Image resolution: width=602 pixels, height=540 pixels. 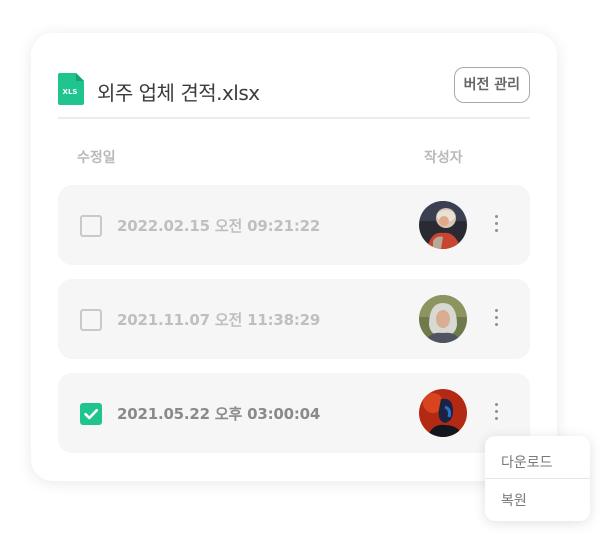 I want to click on version-management-button: 버전 관리, so click(x=491, y=85).